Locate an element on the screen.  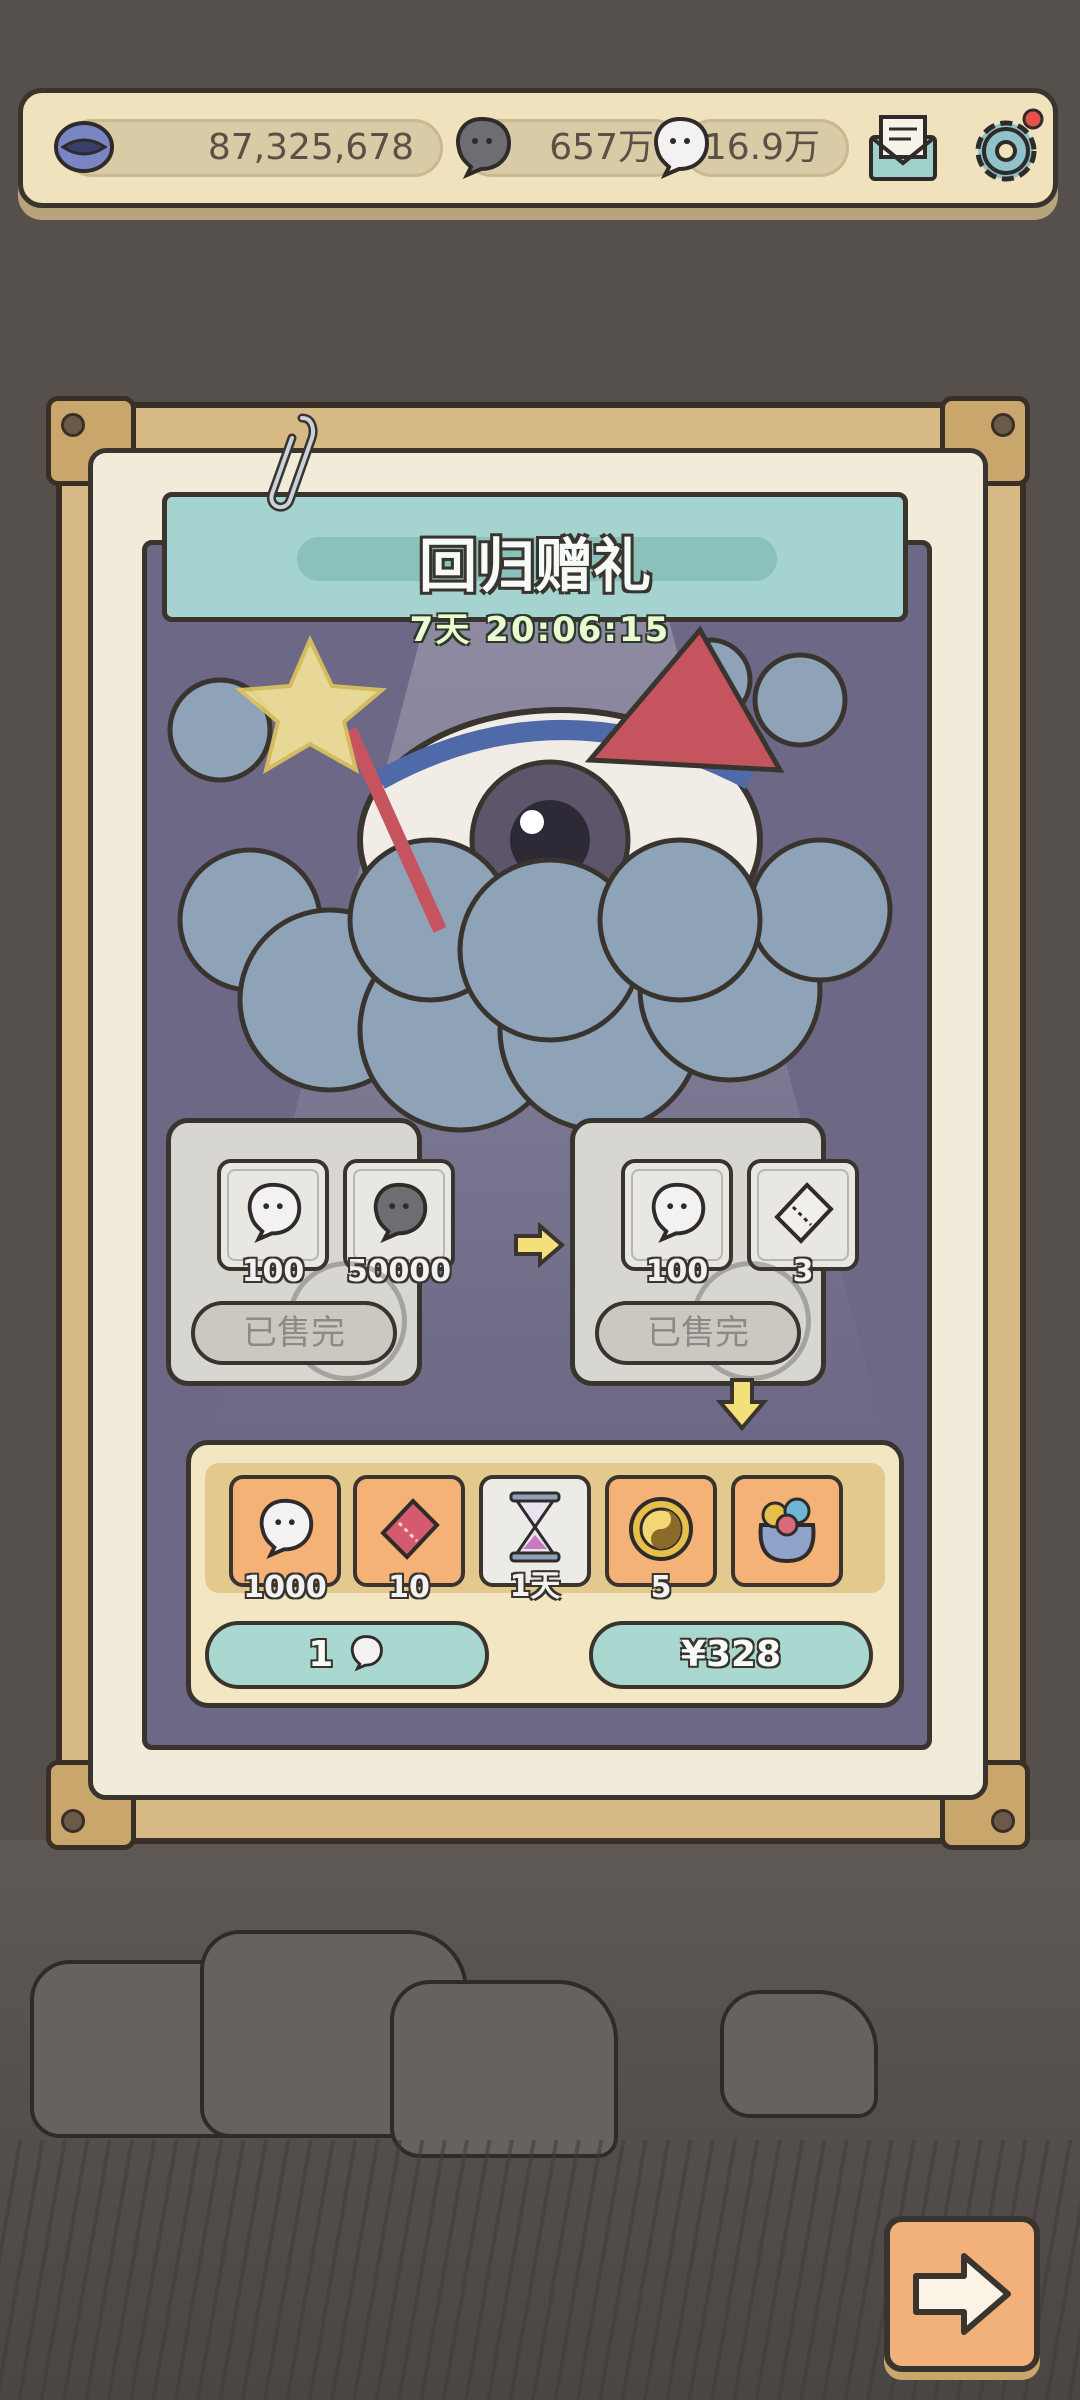
treasure-bag-icon is located at coordinates (787, 1530).